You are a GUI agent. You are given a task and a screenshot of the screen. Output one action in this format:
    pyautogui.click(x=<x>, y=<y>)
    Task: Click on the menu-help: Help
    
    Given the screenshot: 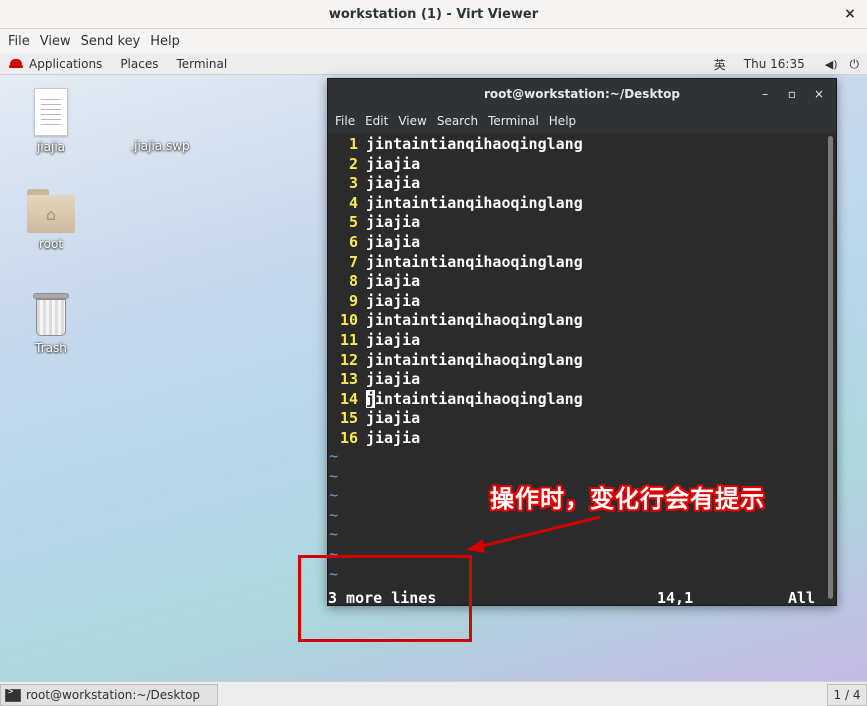 What is the action you would take?
    pyautogui.click(x=165, y=41)
    